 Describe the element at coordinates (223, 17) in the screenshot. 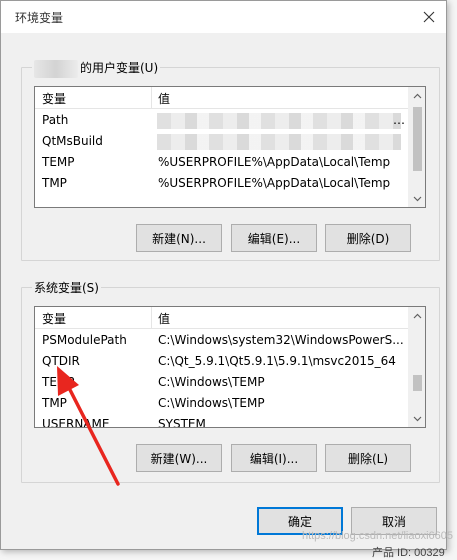

I see `title-bar: 环境变量` at that location.